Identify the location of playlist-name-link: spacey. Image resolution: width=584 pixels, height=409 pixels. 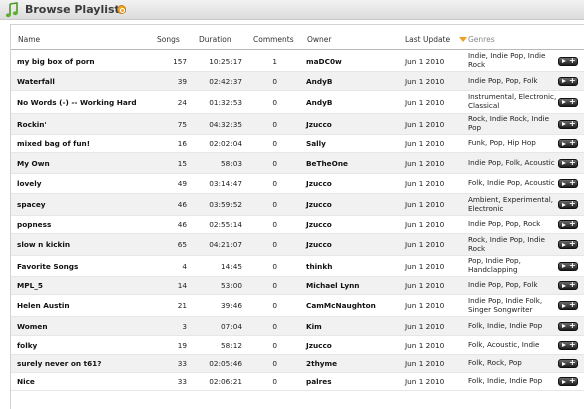
(87, 204).